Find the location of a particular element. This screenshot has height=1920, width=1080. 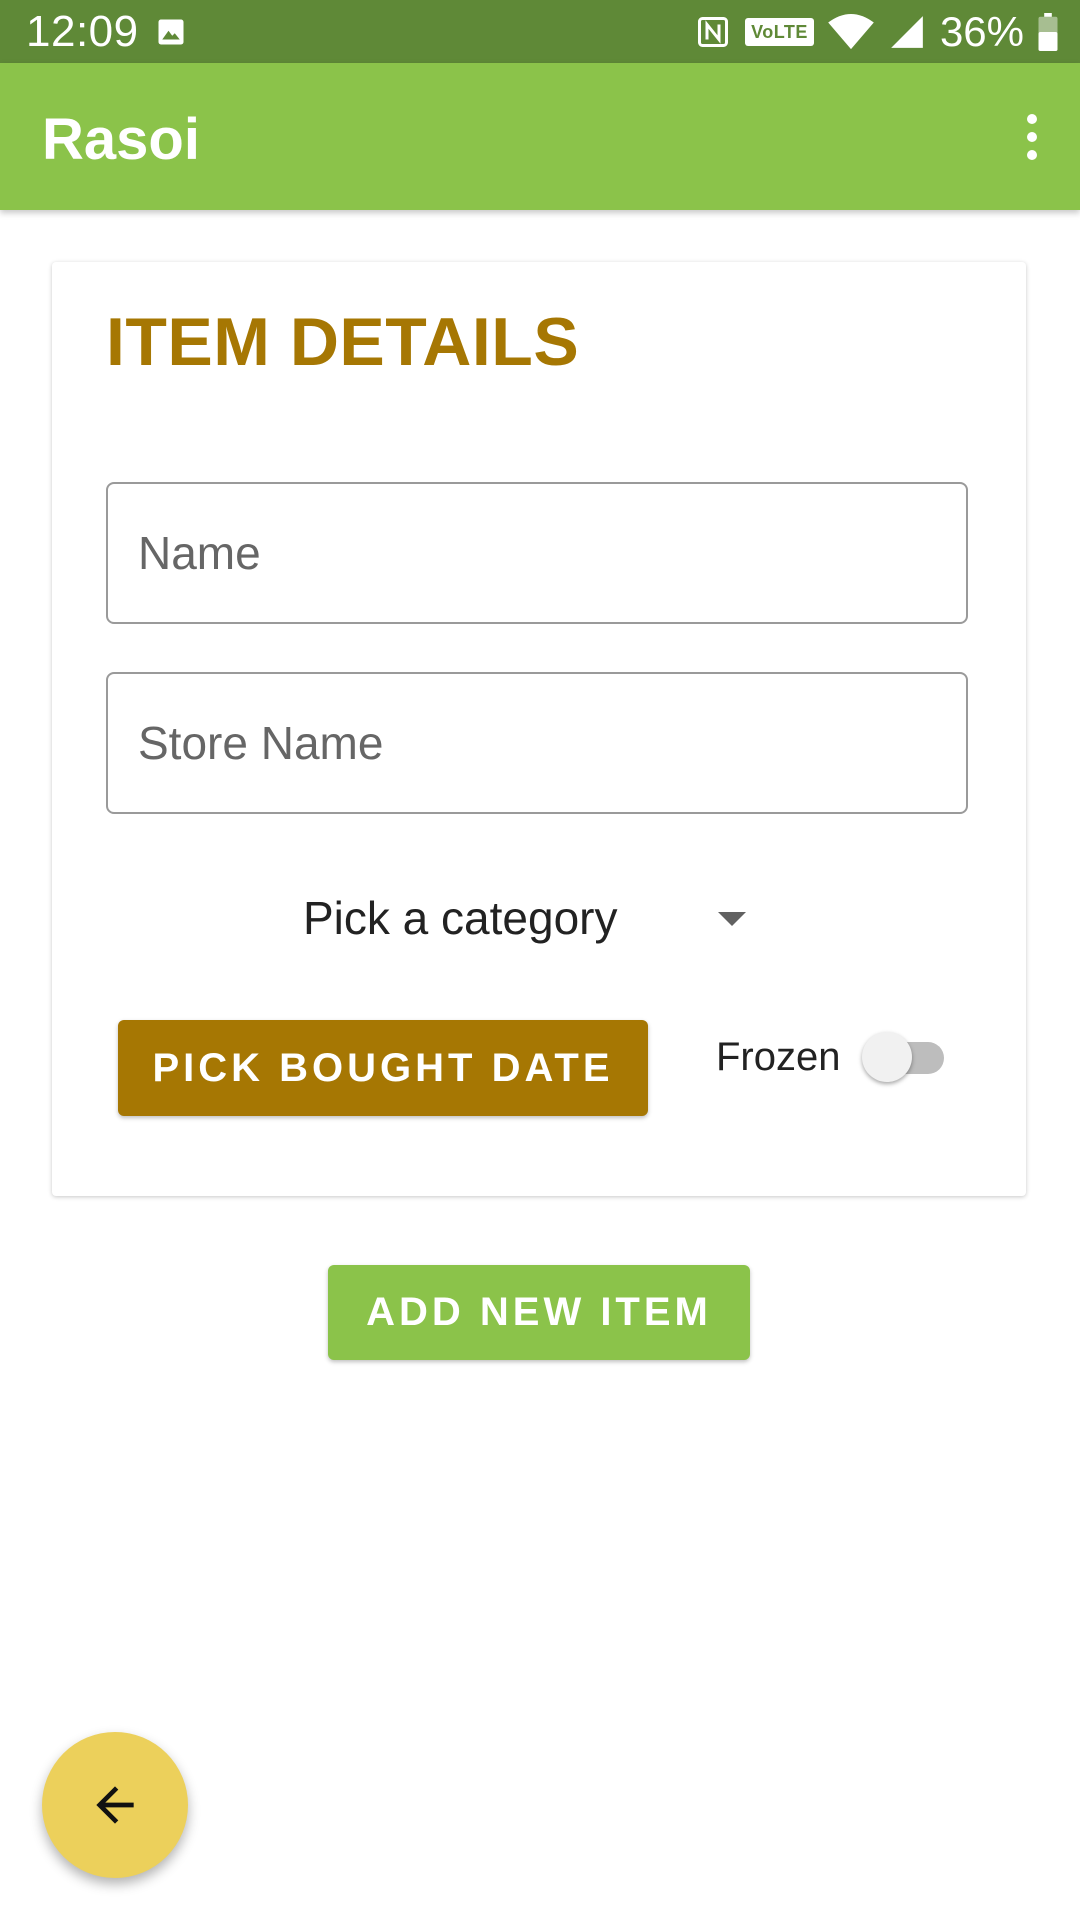

name-input is located at coordinates (537, 553).